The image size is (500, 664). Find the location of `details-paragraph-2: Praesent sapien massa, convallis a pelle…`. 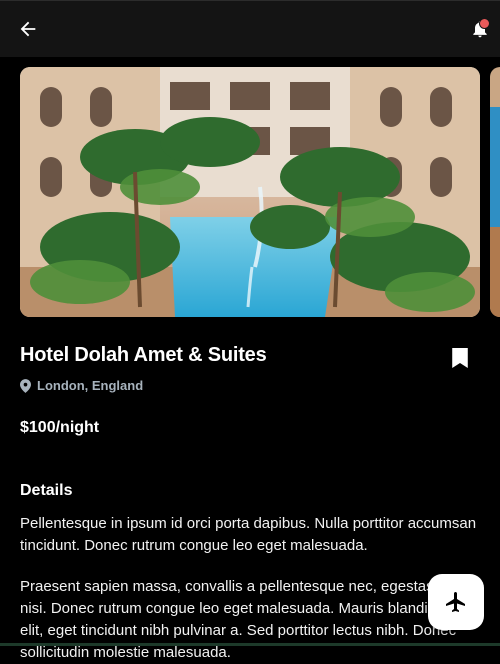

details-paragraph-2: Praesent sapien massa, convallis a pelle… is located at coordinates (250, 619).